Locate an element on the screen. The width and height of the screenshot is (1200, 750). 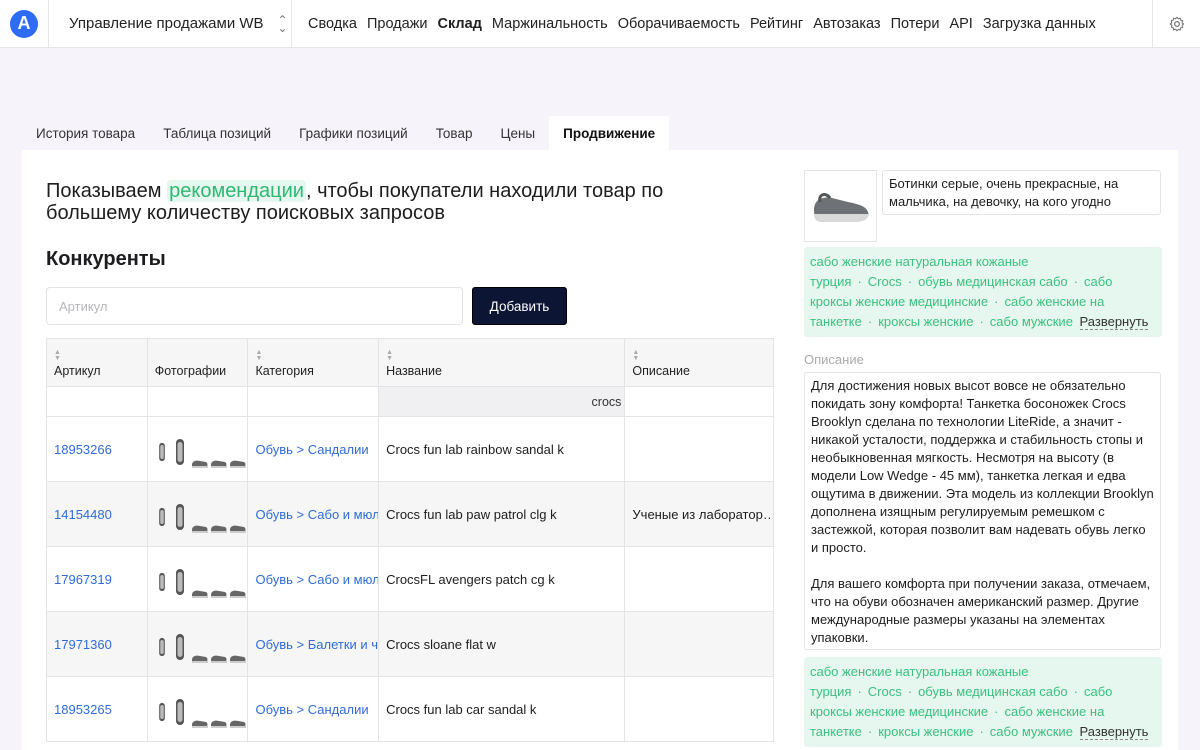
article-link: 17967319 is located at coordinates (83, 579).